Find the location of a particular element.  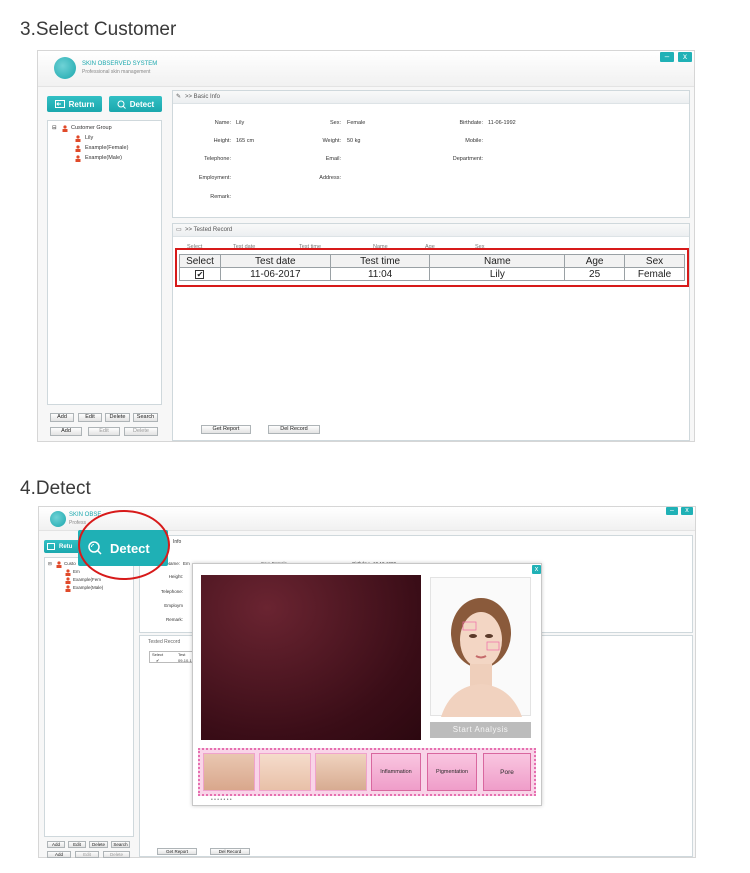

detect-highlight-circle is located at coordinates (124, 545).